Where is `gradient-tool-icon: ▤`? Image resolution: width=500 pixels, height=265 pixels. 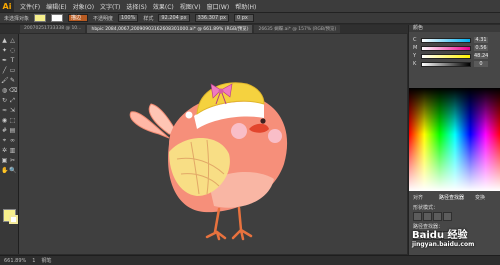
gradient-tool-icon: ▤ is located at coordinates (12, 130).